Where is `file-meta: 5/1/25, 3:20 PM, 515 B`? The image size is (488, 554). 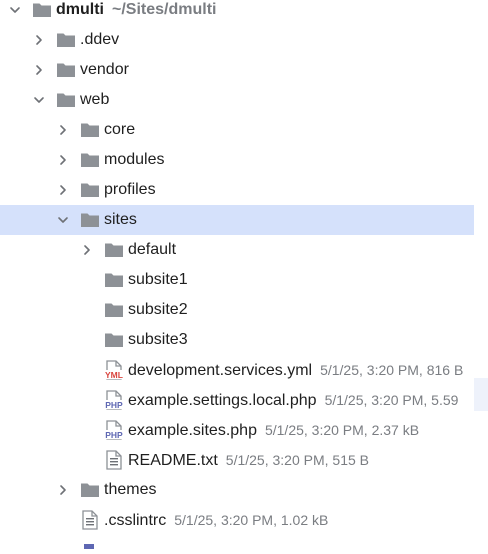
file-meta: 5/1/25, 3:20 PM, 515 B is located at coordinates (297, 460).